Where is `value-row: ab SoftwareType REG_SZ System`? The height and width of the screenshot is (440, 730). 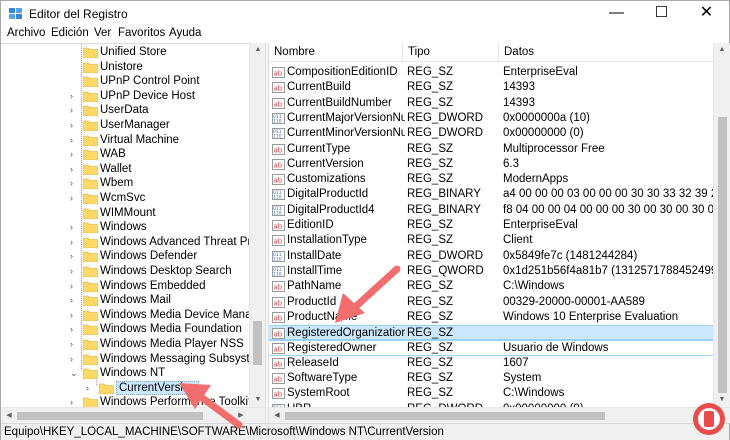 value-row: ab SoftwareType REG_SZ System is located at coordinates (491, 378).